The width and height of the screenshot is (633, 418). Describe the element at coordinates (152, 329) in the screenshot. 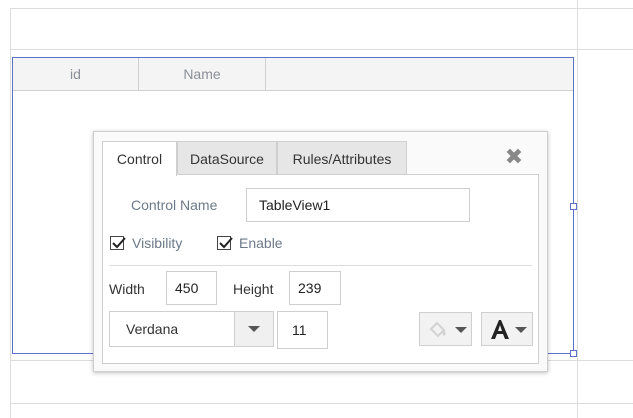

I see `font-family-value: Verdana` at that location.